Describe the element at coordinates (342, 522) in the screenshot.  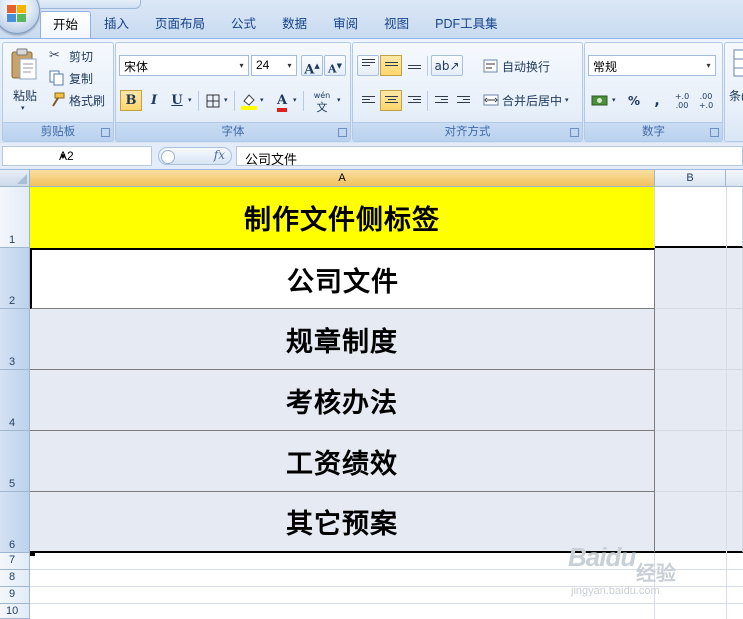
I see `cell-a6: 其它预案` at that location.